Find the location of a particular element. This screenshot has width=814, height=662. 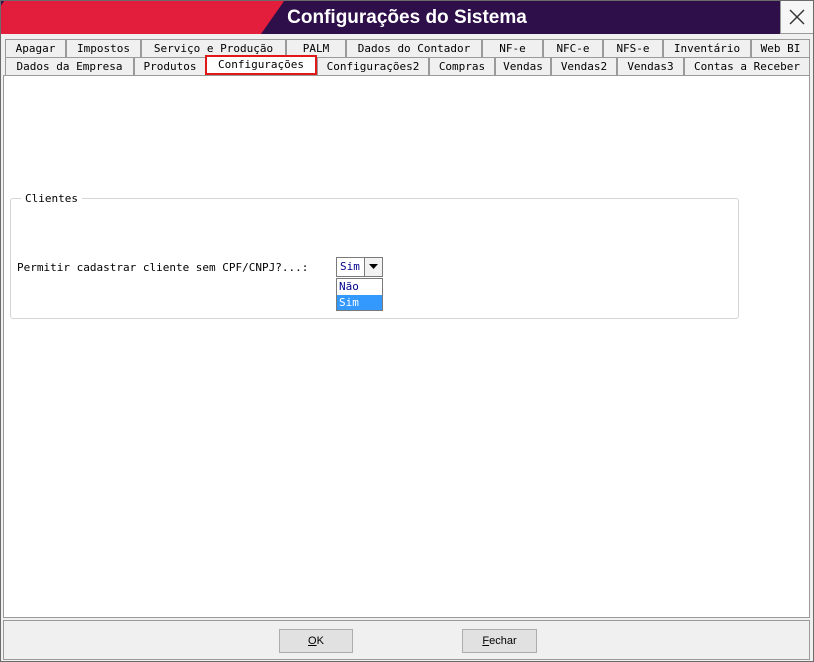

select-dropdown-list: Não Sim is located at coordinates (359, 294).